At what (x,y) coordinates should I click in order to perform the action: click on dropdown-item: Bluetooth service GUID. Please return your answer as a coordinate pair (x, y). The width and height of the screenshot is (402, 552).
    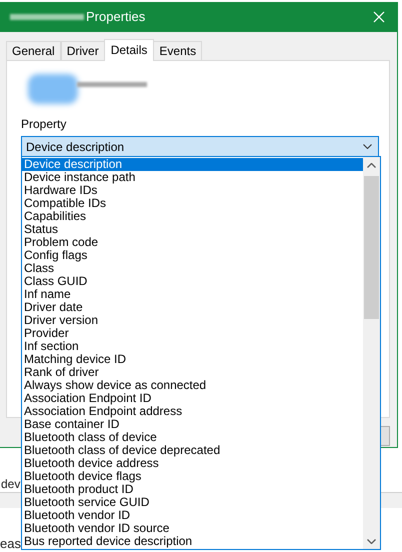
    Looking at the image, I should click on (192, 502).